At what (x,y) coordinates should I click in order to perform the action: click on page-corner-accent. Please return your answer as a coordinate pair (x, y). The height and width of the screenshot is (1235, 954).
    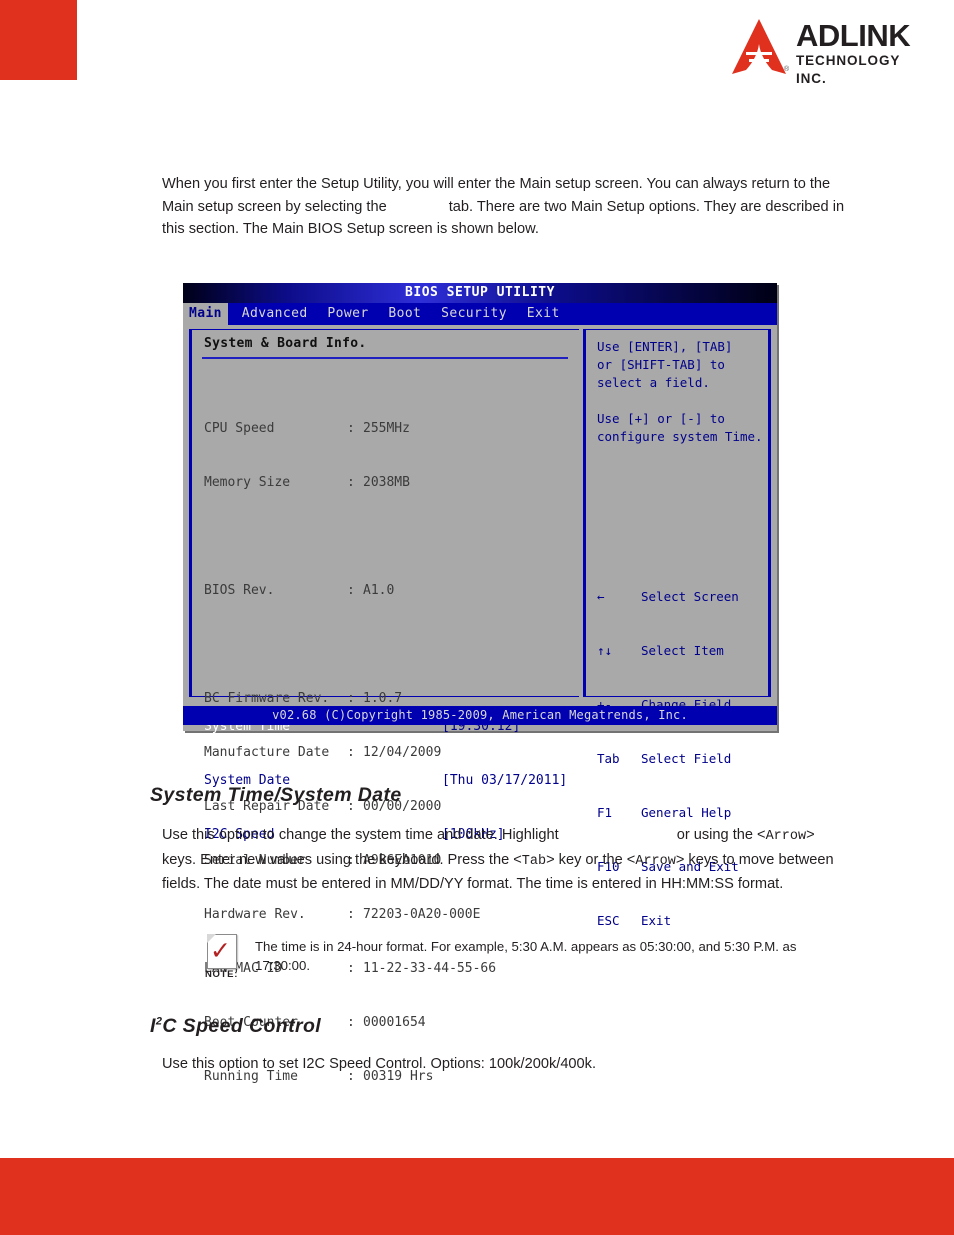
    Looking at the image, I should click on (38, 40).